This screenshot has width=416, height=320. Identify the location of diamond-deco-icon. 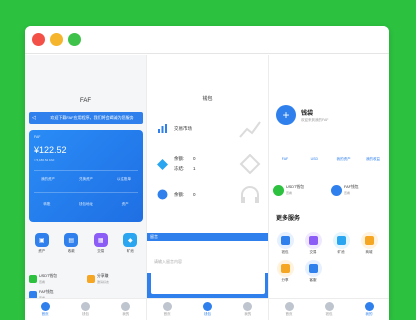
(250, 164).